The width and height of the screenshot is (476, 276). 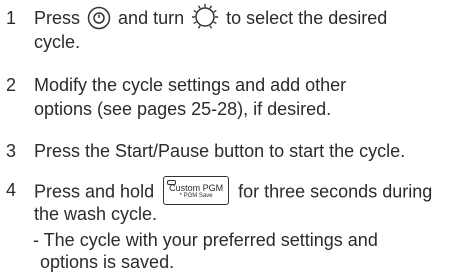 What do you see at coordinates (57, 42) in the screenshot?
I see `step-text-line: cycle.` at bounding box center [57, 42].